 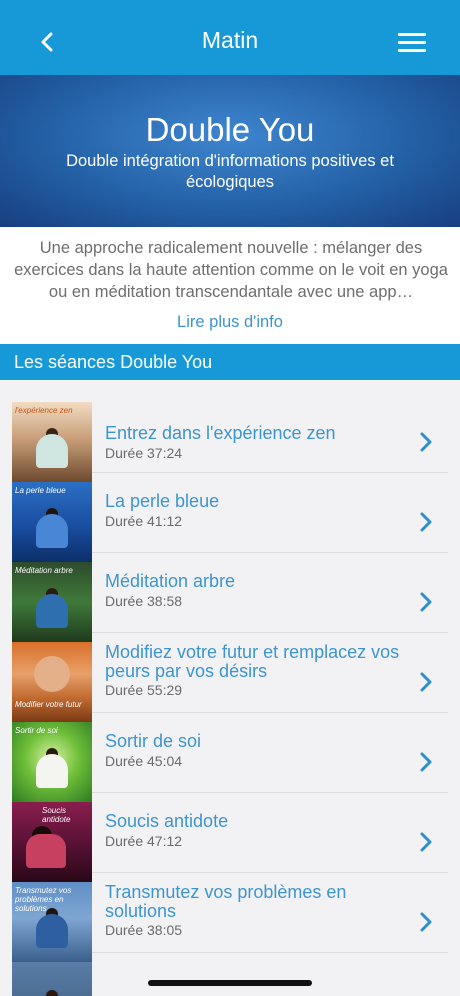 What do you see at coordinates (52, 682) in the screenshot?
I see `session-thumbnail: Modifier votre futur` at bounding box center [52, 682].